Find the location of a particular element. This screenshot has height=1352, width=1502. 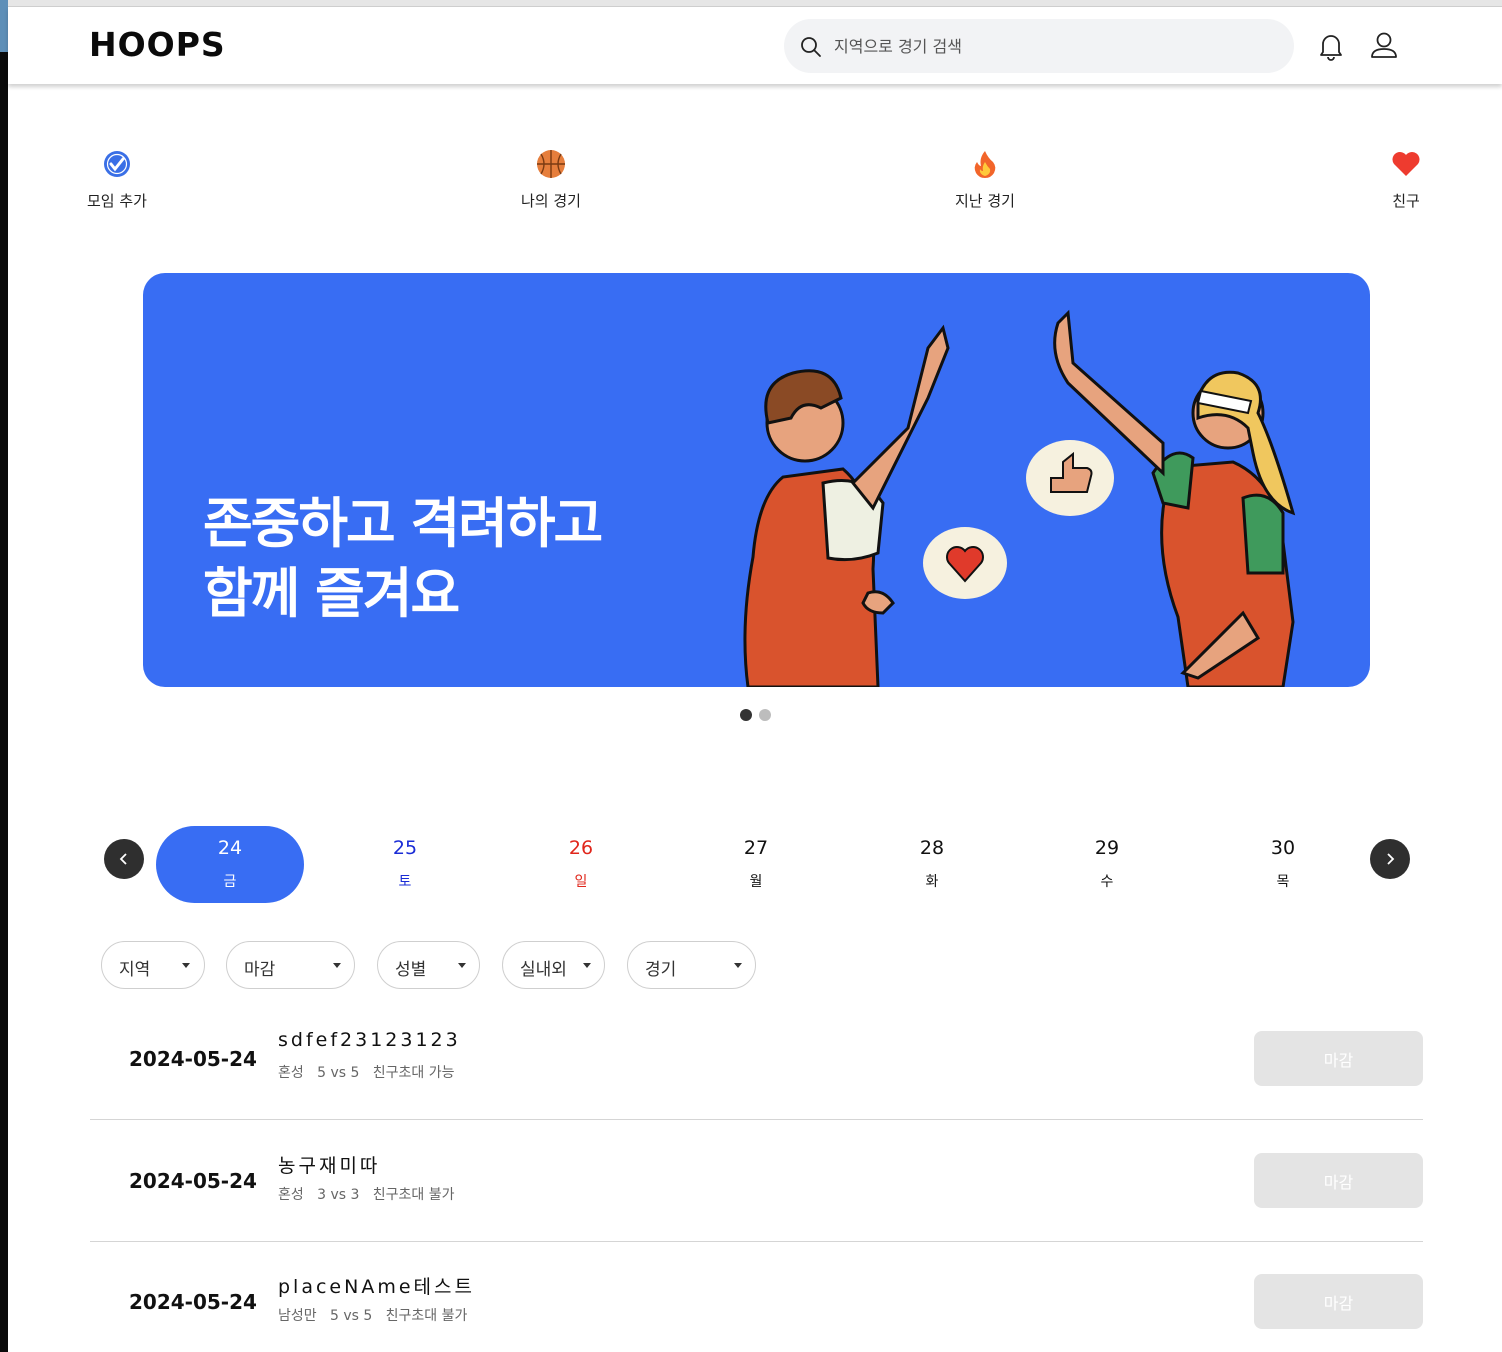

chevron-left-icon is located at coordinates (123, 859).